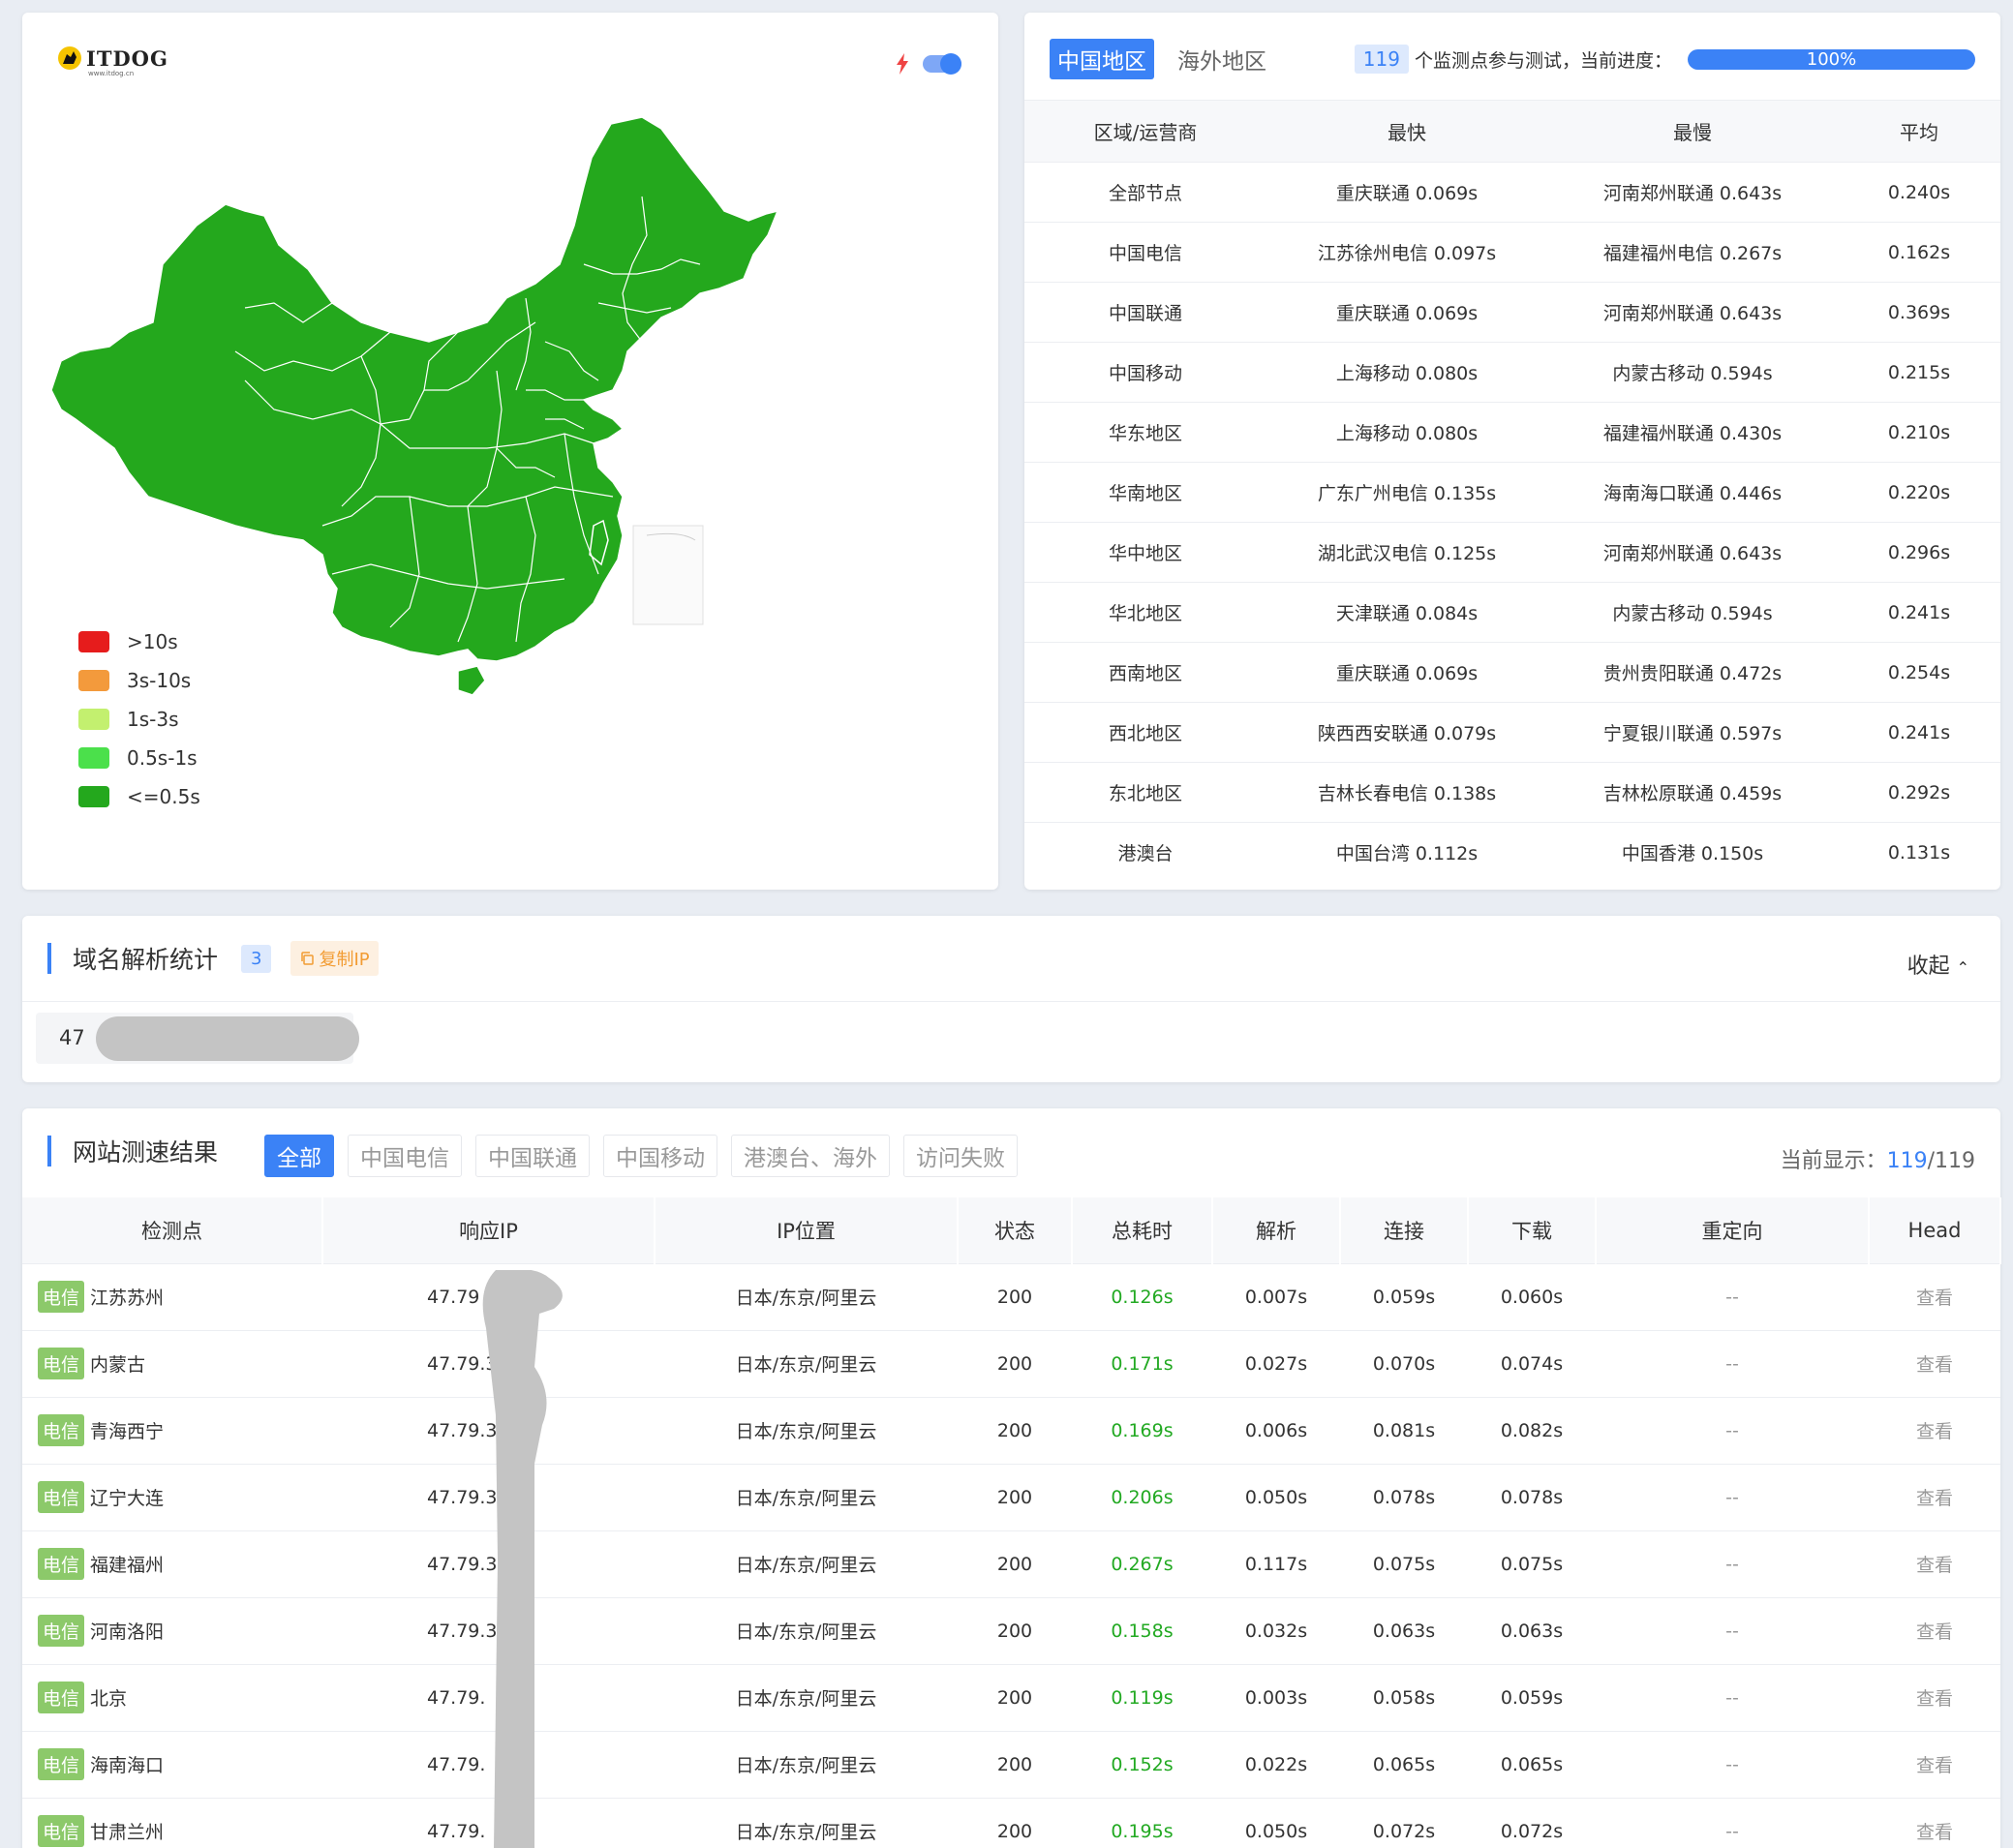  I want to click on stats-row: 中国移动 上海移动 0.080s 内蒙古移动 0.594s 0.215s, so click(1512, 372).